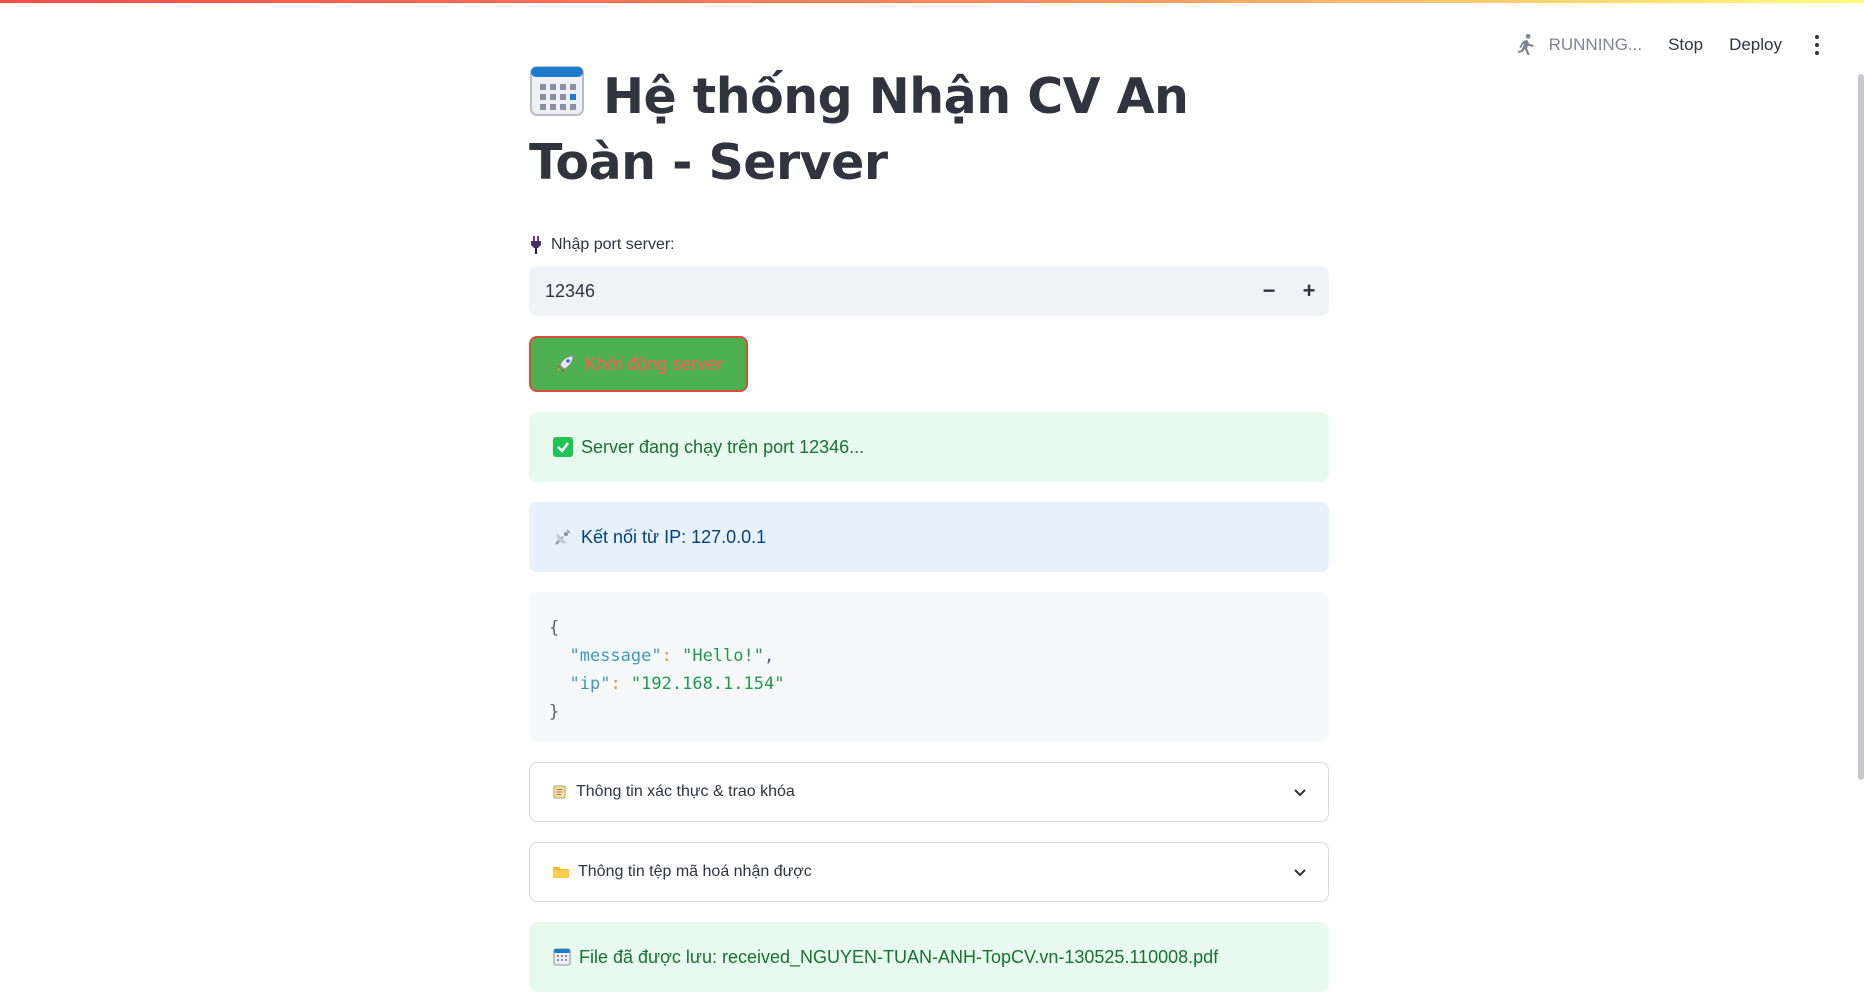 The image size is (1864, 999). Describe the element at coordinates (559, 792) in the screenshot. I see `scroll-icon` at that location.